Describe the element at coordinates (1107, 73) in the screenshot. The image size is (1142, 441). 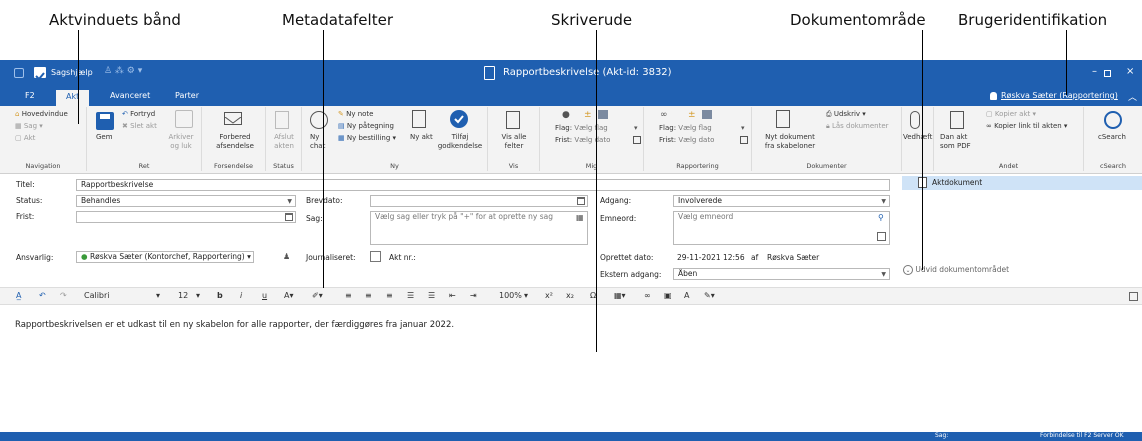
I see `maximize-button` at that location.